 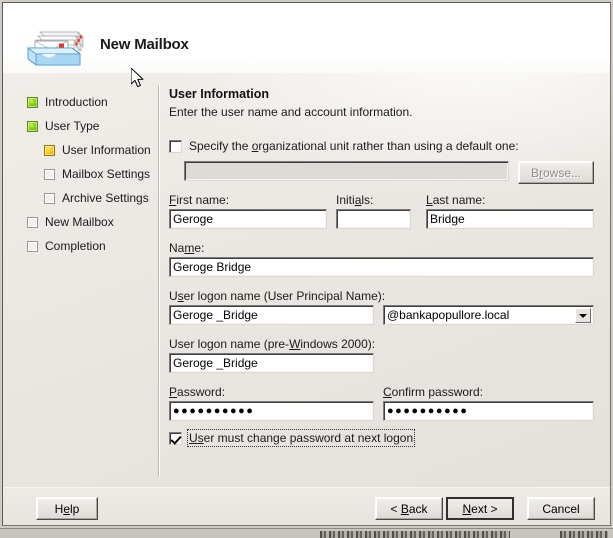 I want to click on ou-path-input, so click(x=346, y=171).